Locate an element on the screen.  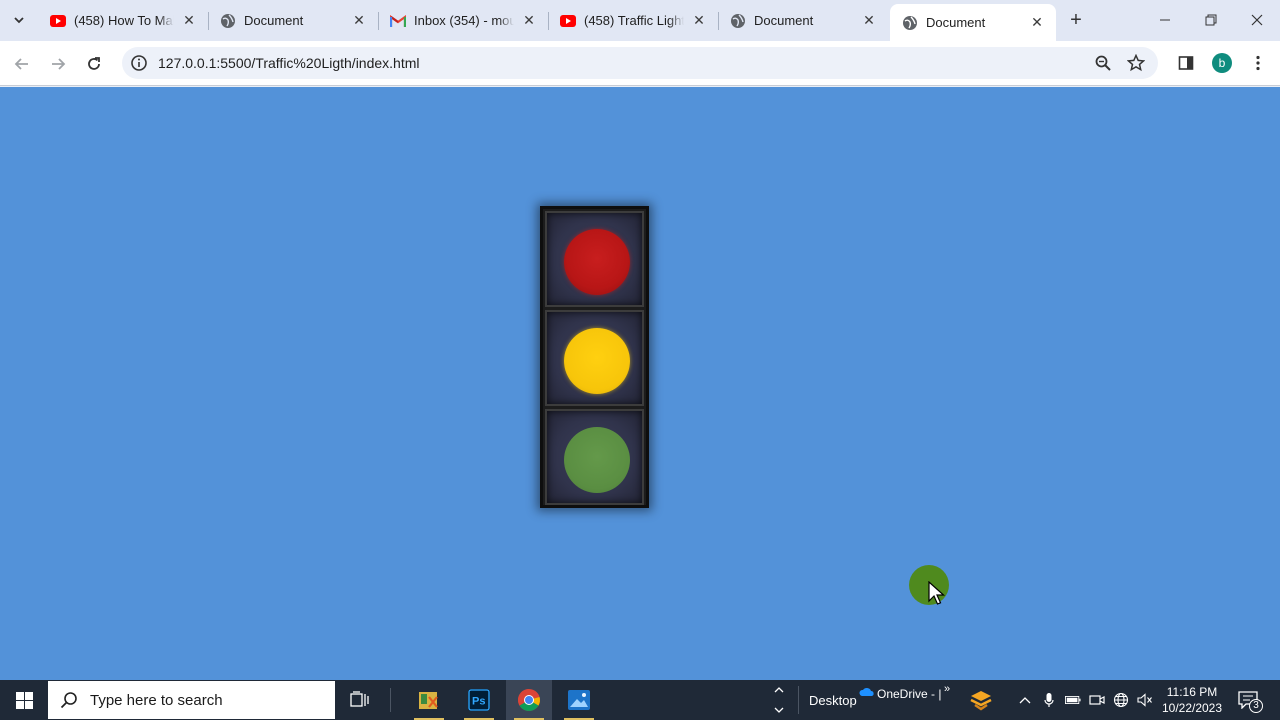
svg-text: Ps is located at coordinates (478, 702).